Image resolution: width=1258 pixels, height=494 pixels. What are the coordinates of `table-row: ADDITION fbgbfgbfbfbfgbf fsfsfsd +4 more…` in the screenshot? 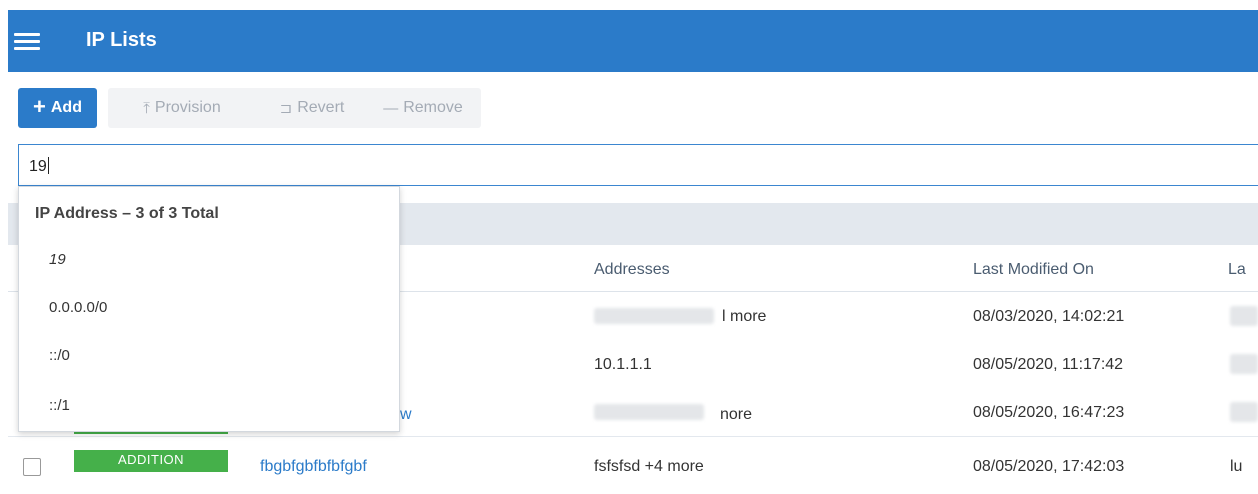 It's located at (633, 470).